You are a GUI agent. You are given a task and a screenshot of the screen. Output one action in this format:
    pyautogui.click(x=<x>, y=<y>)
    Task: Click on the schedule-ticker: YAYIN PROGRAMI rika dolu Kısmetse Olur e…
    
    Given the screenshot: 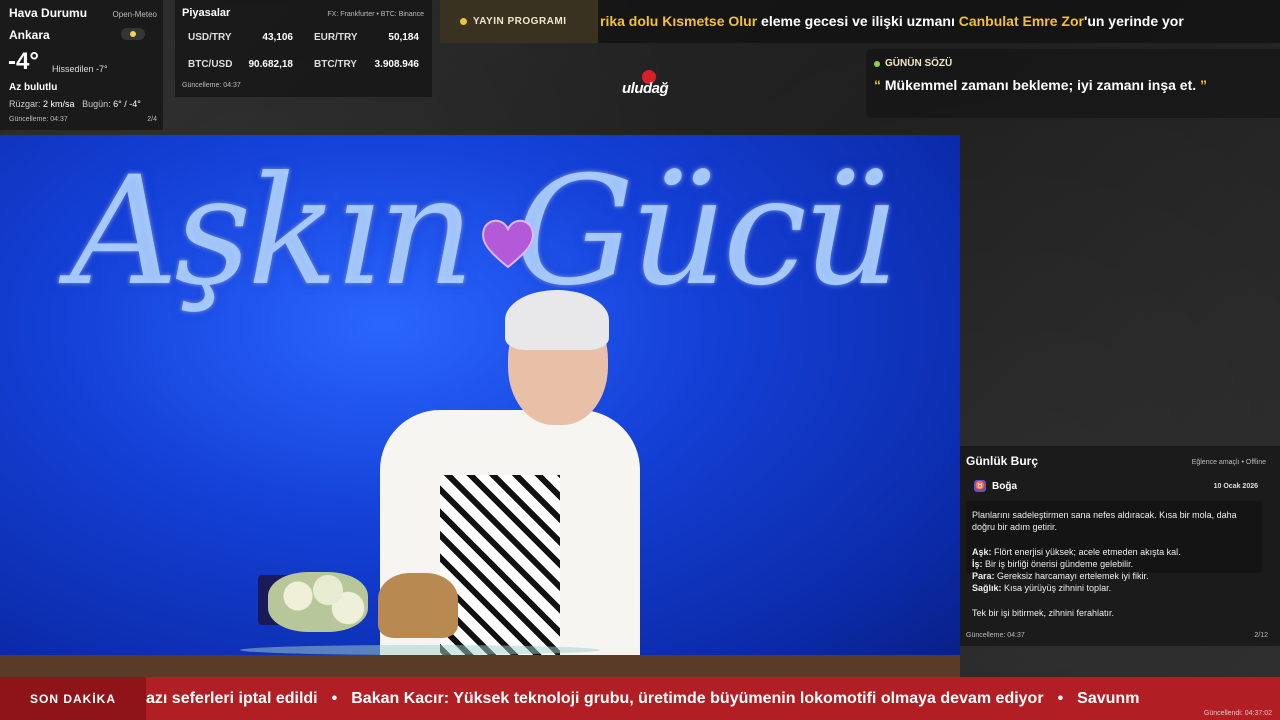 What is the action you would take?
    pyautogui.click(x=860, y=21)
    